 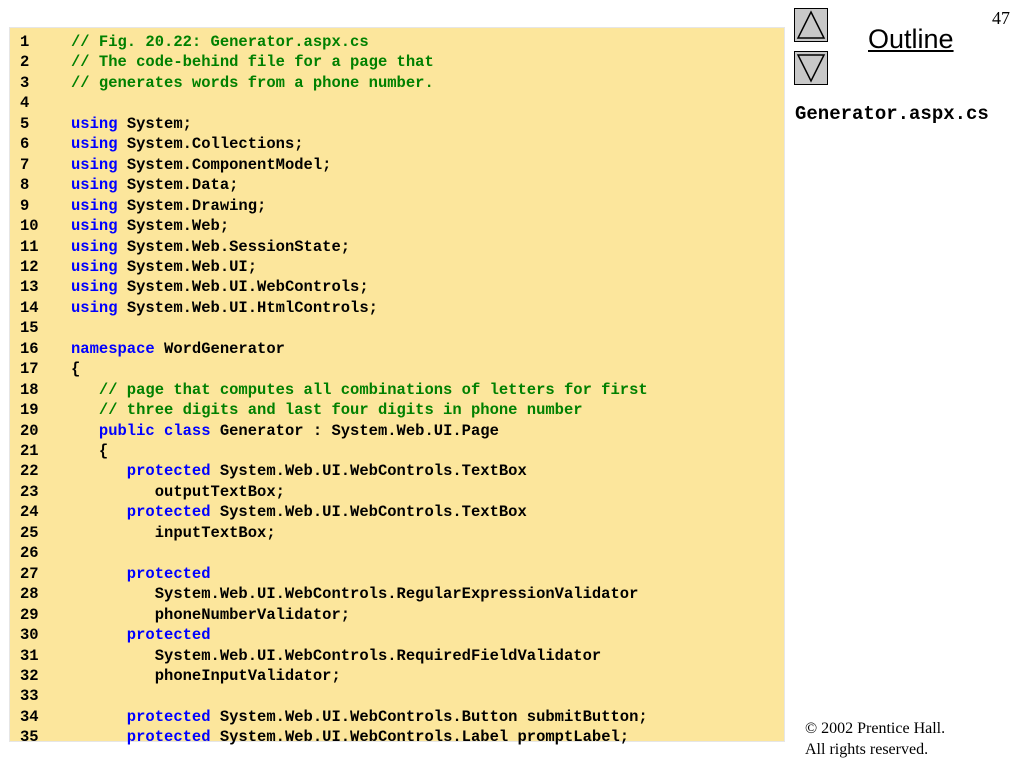 I want to click on line-number: 29, so click(x=29, y=614).